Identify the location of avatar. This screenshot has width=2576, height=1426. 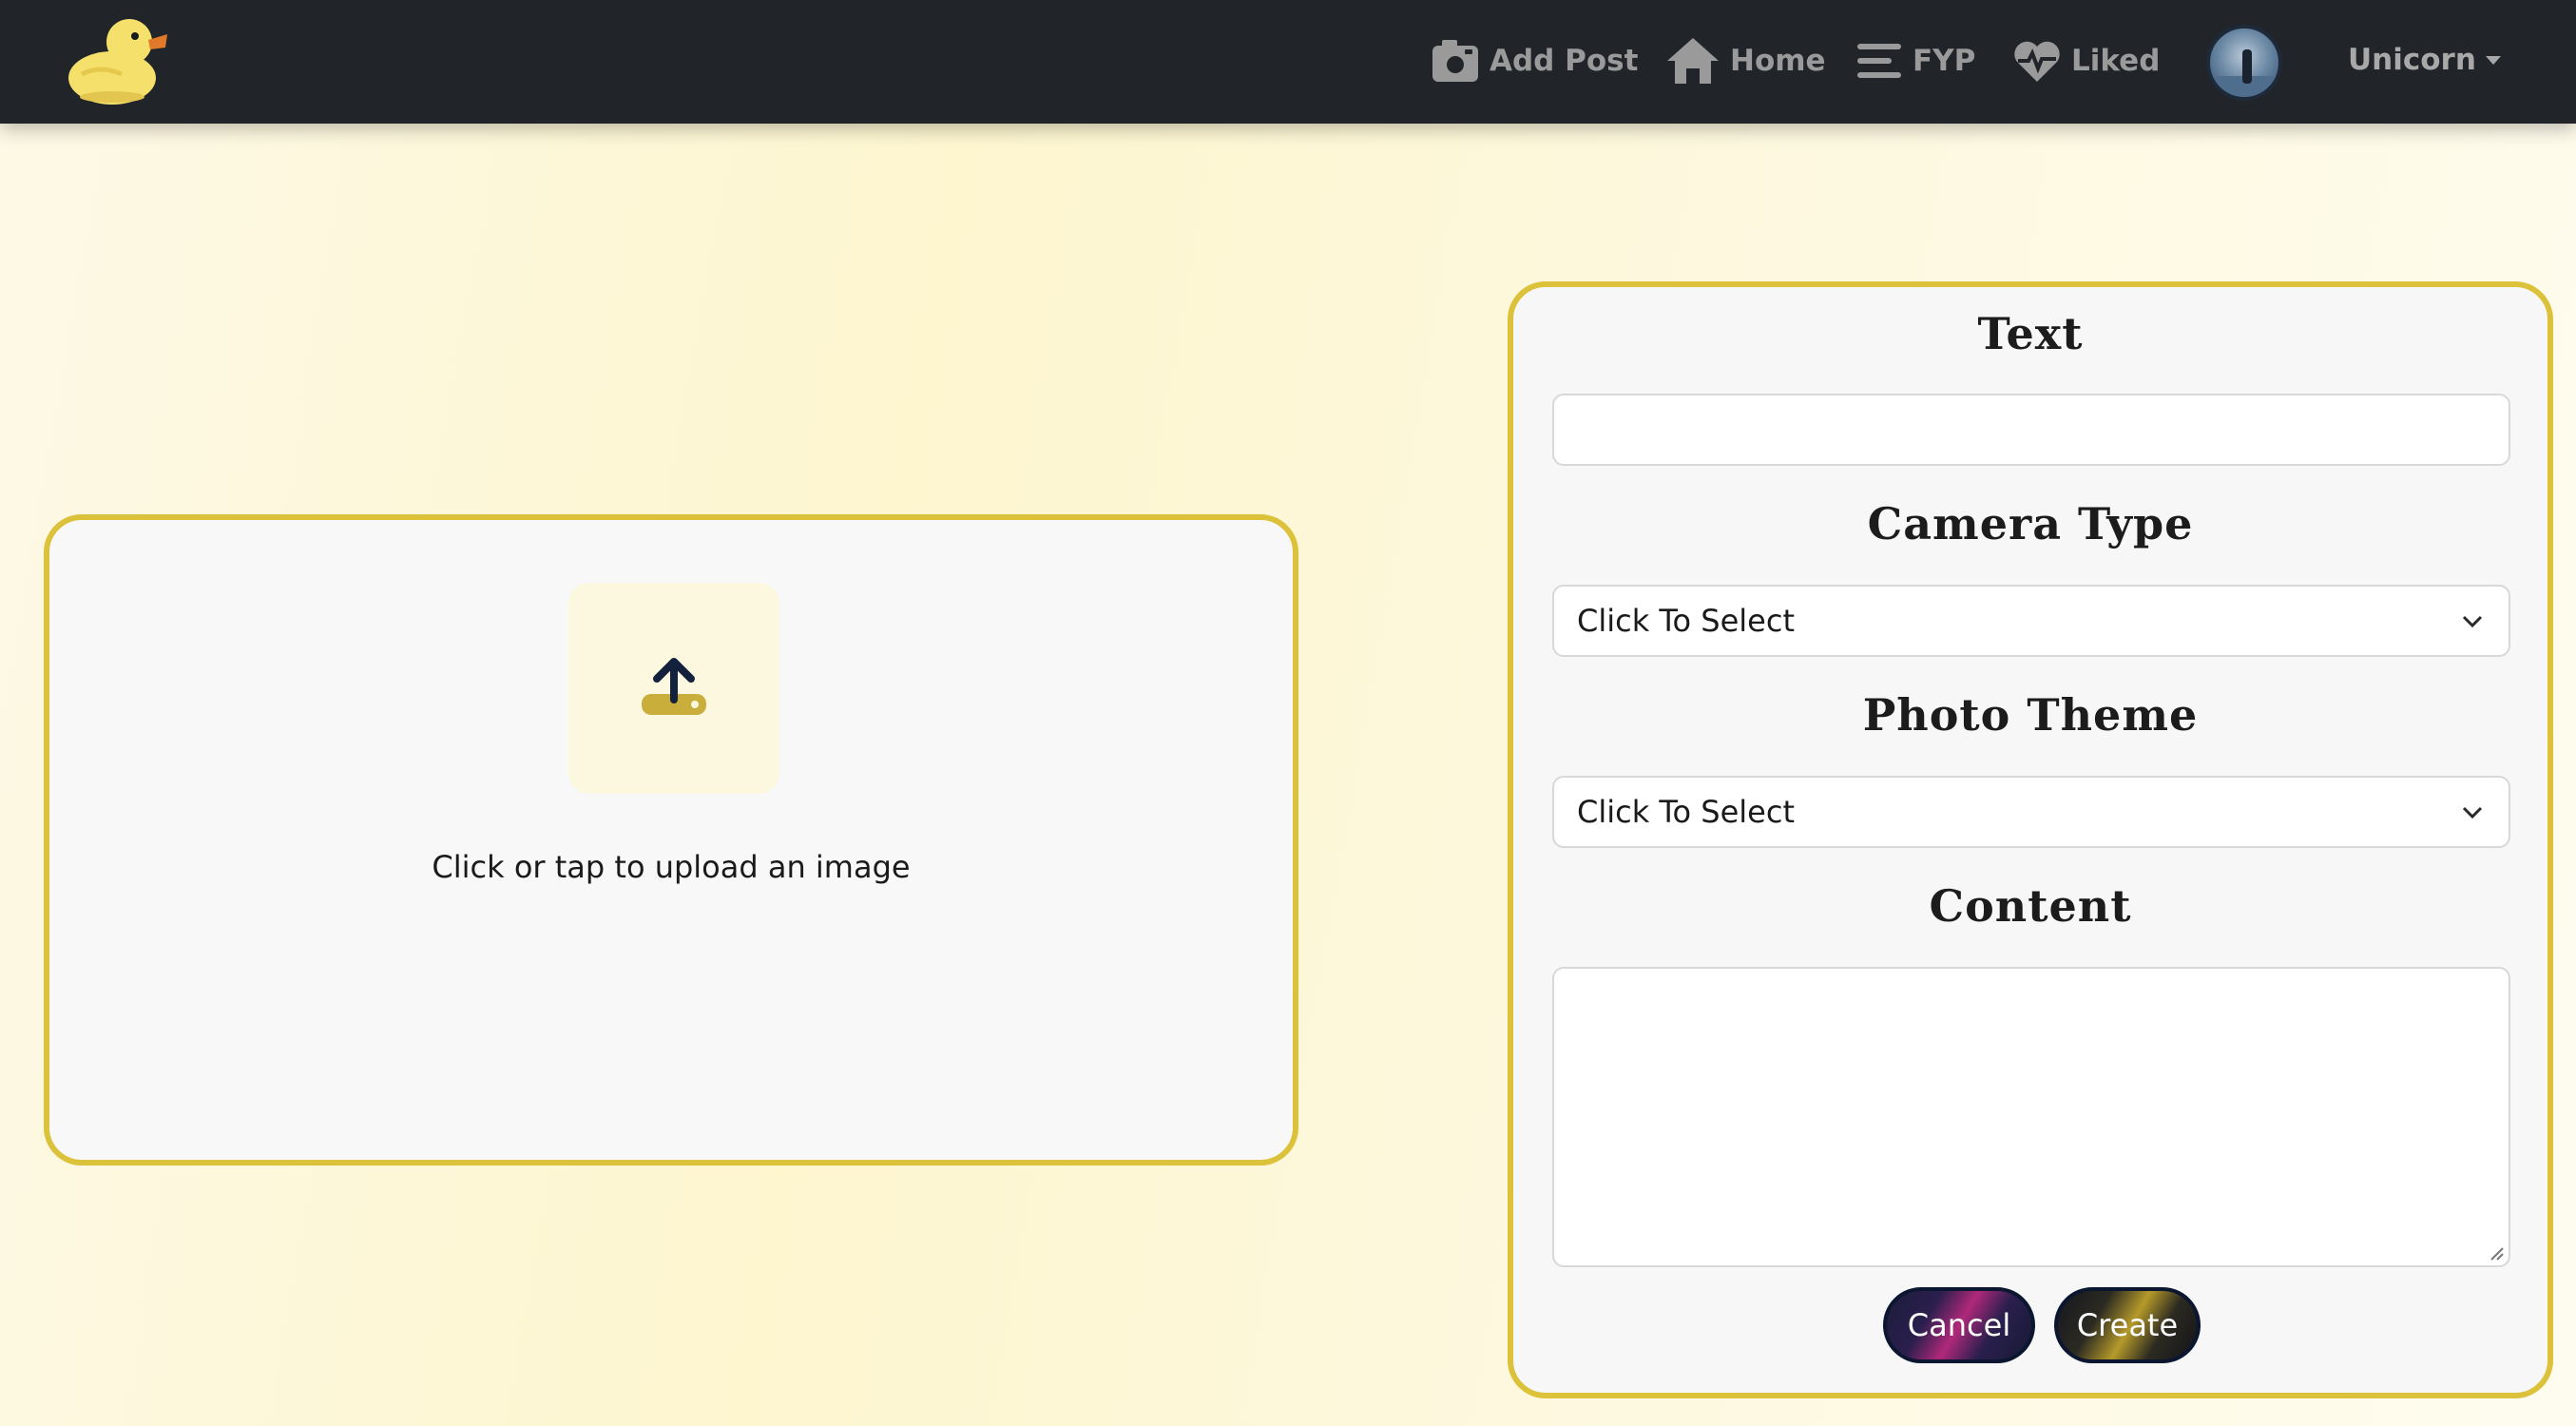
(2244, 63).